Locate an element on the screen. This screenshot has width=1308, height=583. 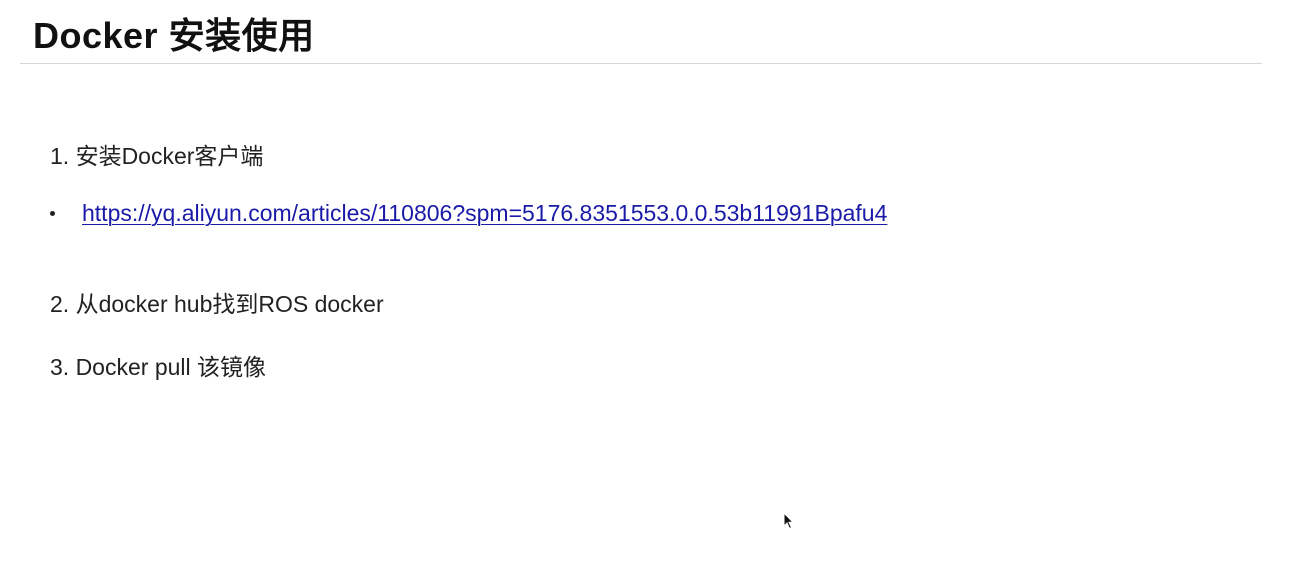
step-3: 3. Docker pull 该镜像 is located at coordinates (158, 367).